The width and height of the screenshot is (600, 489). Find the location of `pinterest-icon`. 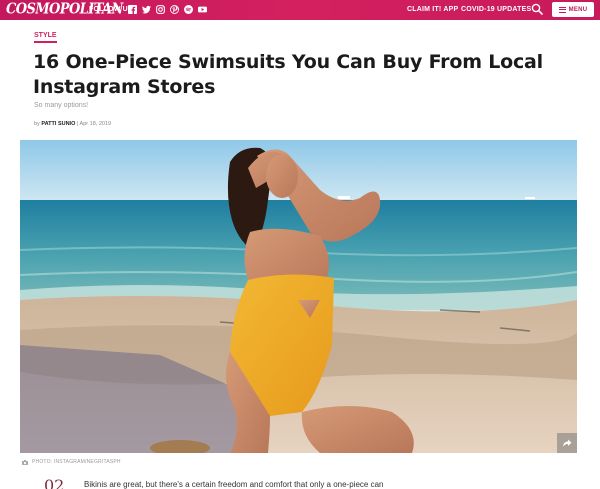

pinterest-icon is located at coordinates (174, 9).